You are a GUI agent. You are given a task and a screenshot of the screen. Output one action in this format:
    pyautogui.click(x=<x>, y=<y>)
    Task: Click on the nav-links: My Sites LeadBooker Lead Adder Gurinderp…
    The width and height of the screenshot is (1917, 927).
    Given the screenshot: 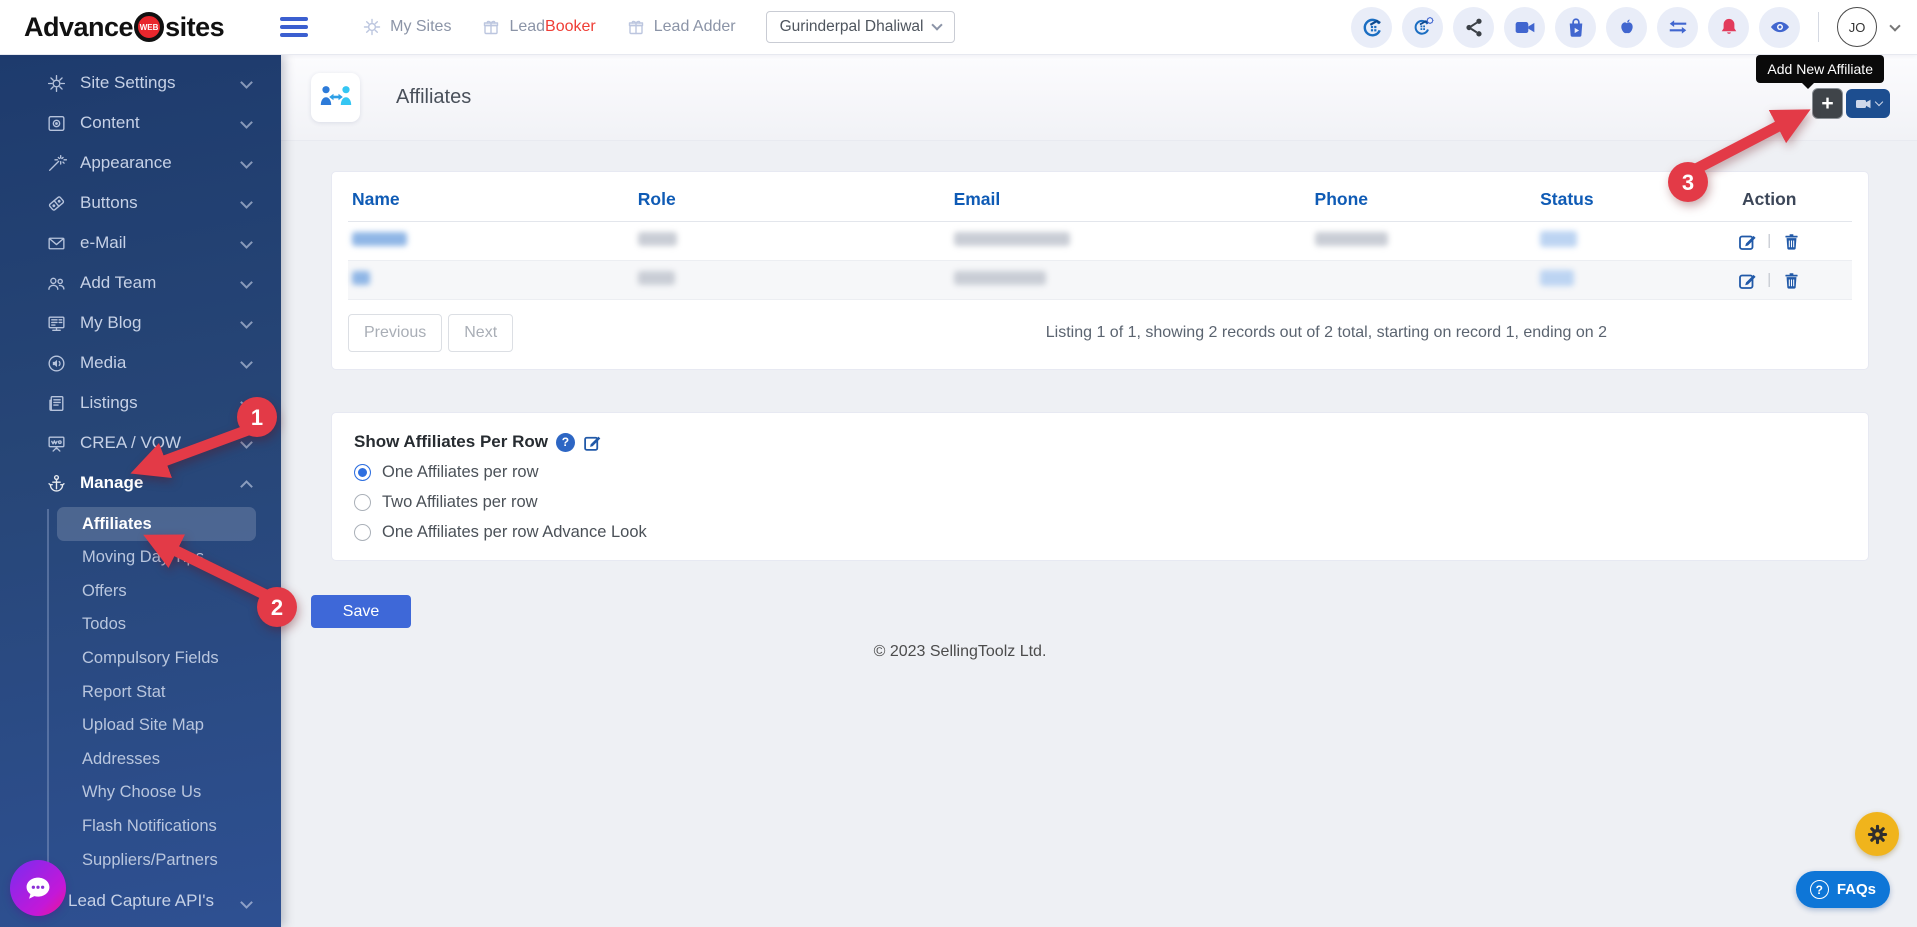 What is the action you would take?
    pyautogui.click(x=659, y=27)
    